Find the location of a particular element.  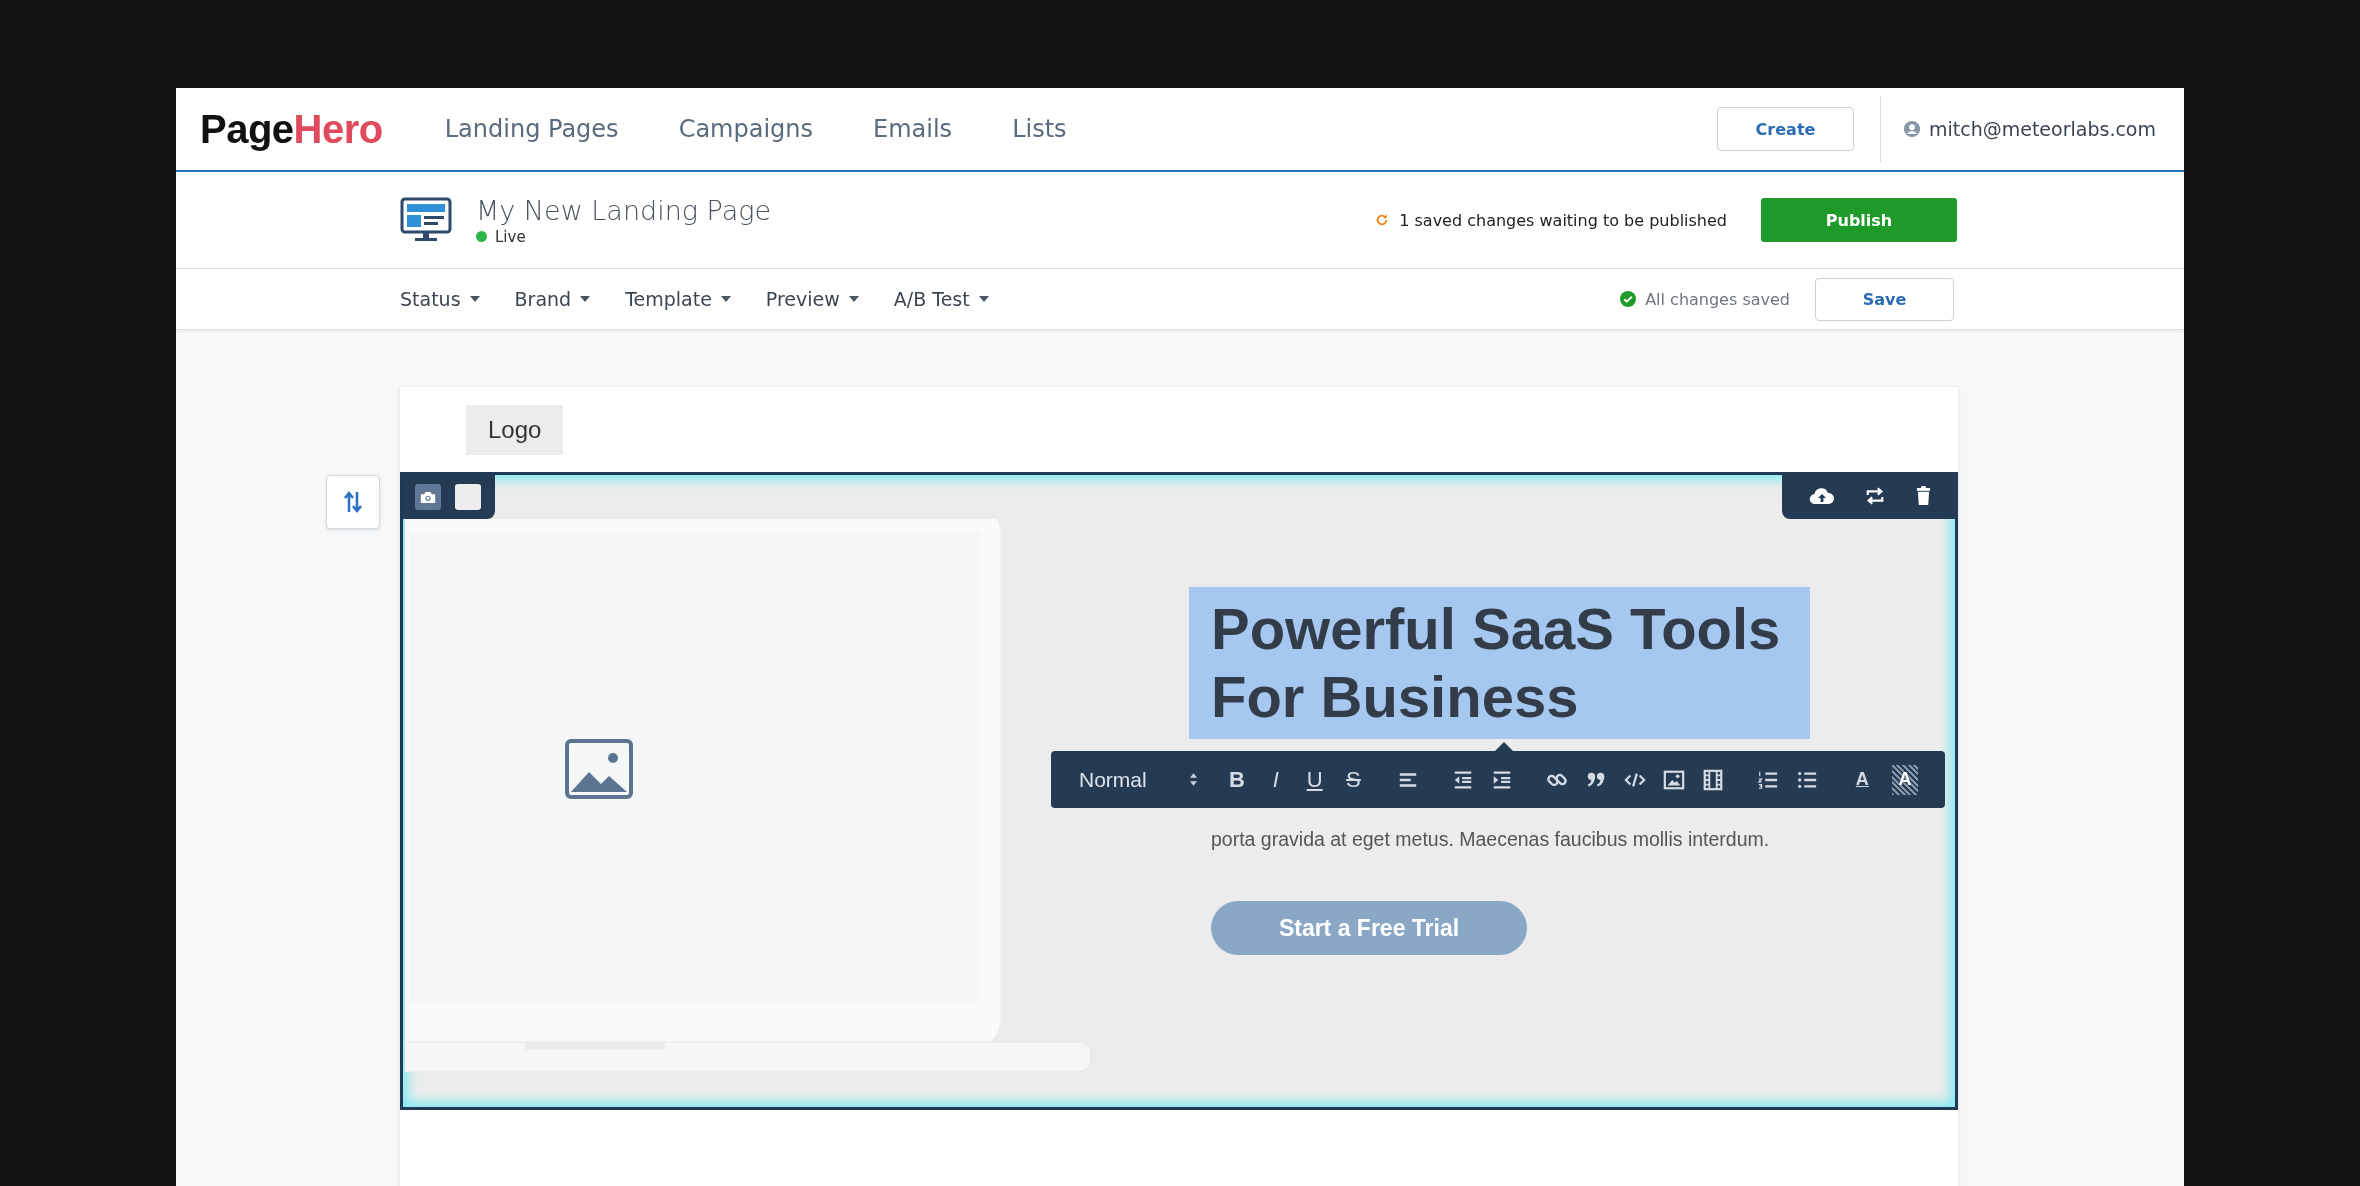

menu-dropdown: Brand is located at coordinates (552, 299).